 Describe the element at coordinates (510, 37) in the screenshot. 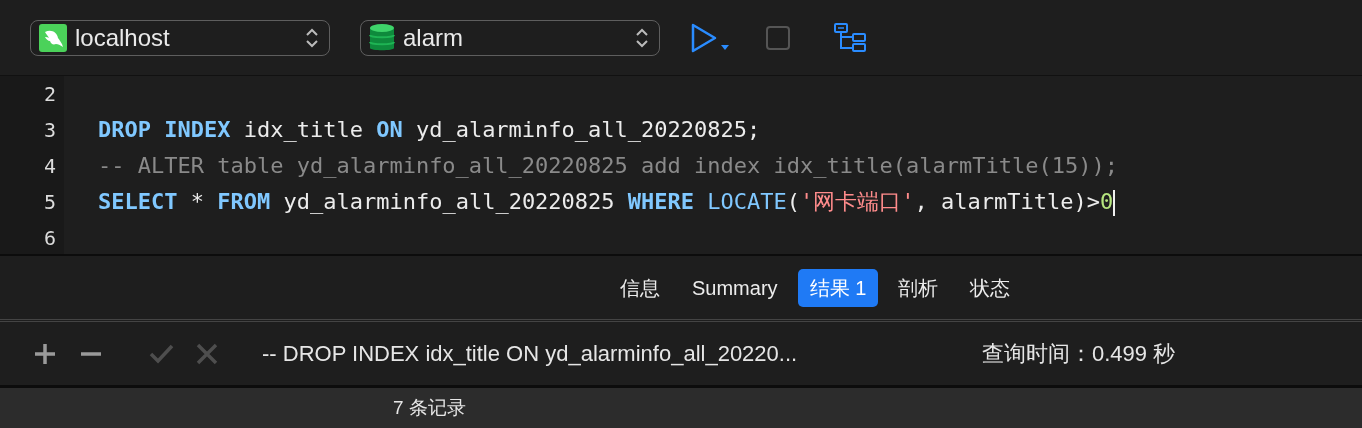

I see `database-select: alarm` at that location.